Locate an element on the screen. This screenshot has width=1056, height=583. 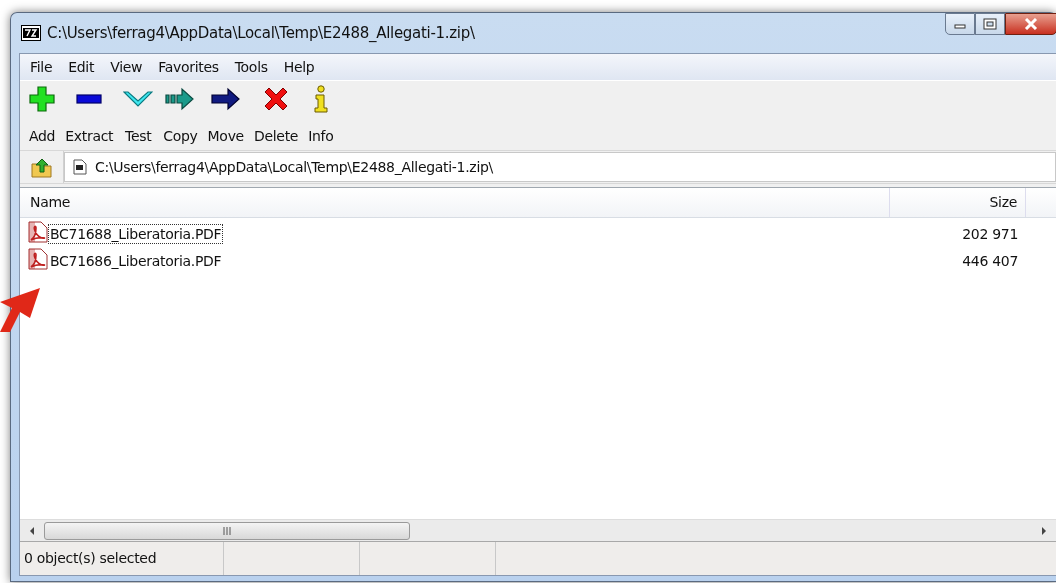
toolbar-button: Test is located at coordinates (138, 113).